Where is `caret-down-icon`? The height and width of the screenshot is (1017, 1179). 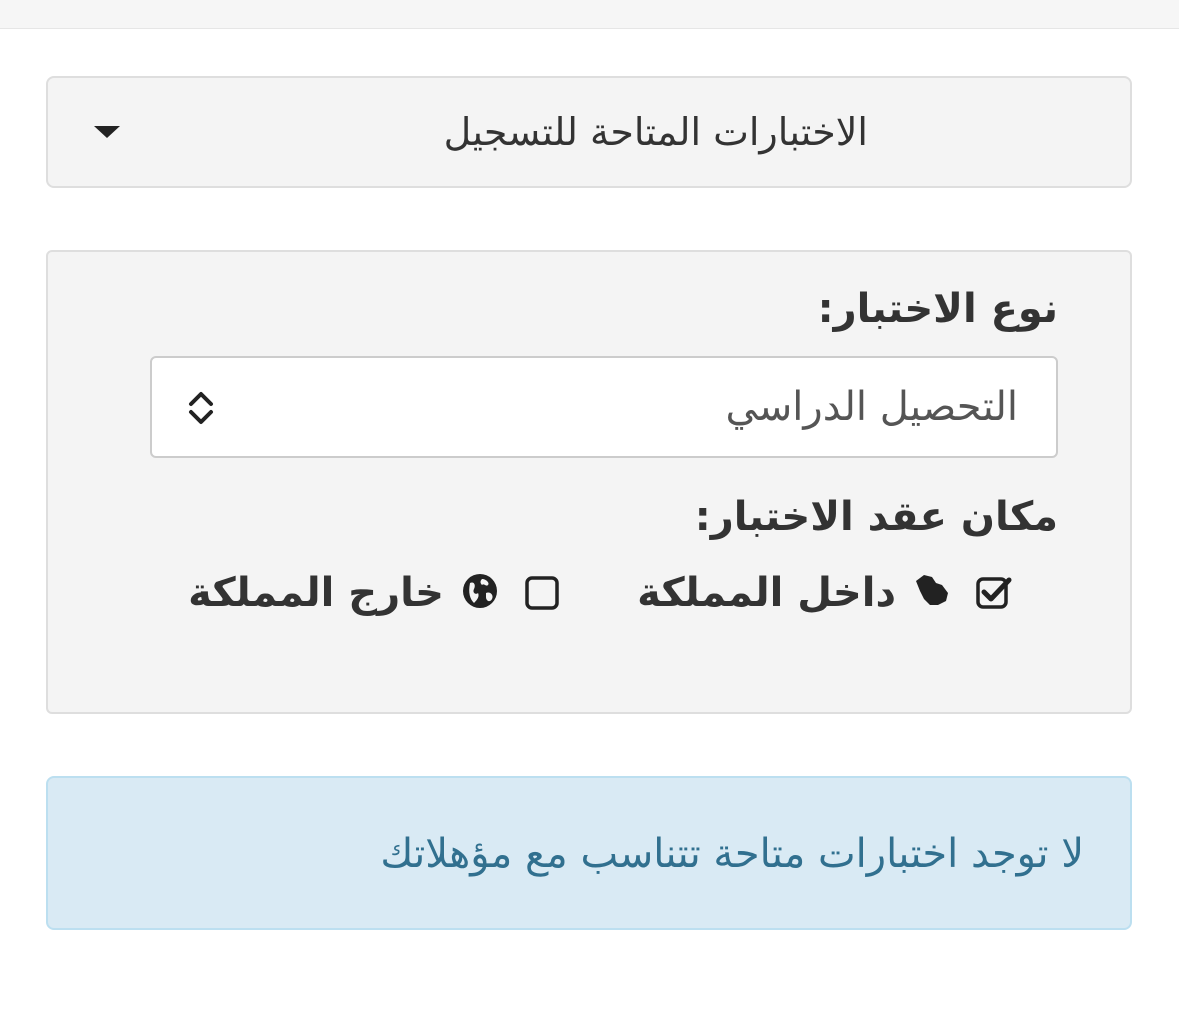
caret-down-icon is located at coordinates (107, 132).